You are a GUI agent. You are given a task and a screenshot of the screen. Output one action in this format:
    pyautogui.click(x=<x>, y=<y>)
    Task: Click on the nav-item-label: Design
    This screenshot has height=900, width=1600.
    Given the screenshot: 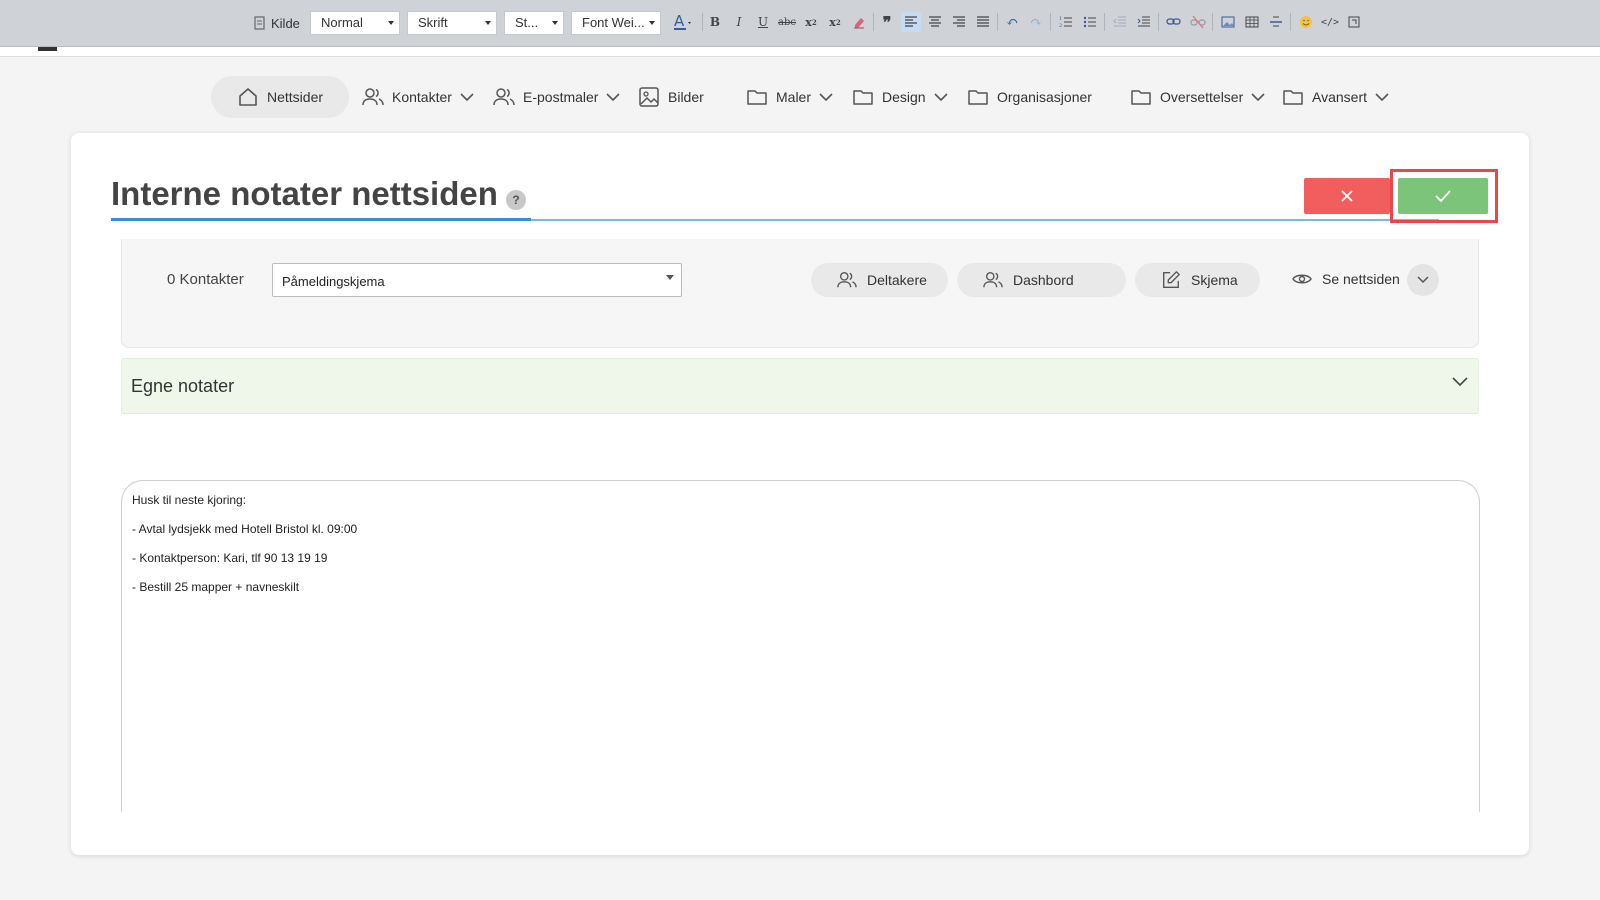 What is the action you would take?
    pyautogui.click(x=904, y=97)
    